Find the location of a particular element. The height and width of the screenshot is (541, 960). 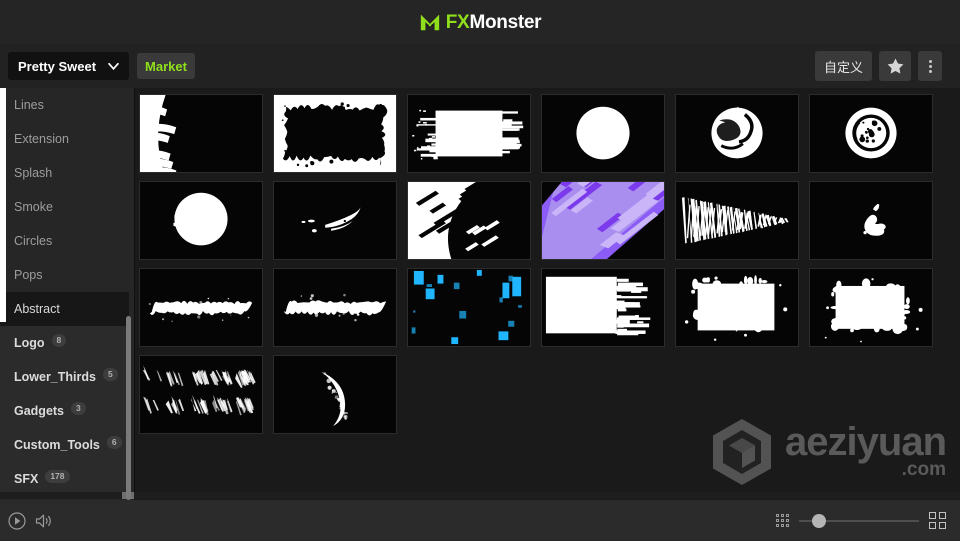

brand-wordmark: FXMonster is located at coordinates (493, 22).